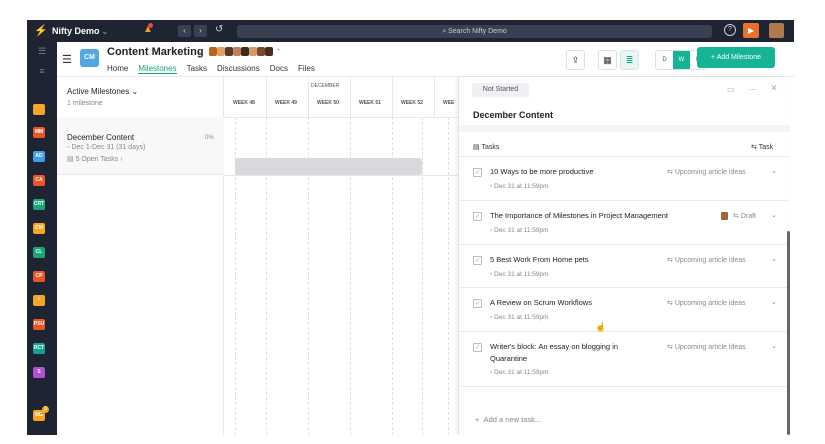 This screenshot has height=444, width=825. I want to click on more-icon: ⋯, so click(753, 89).